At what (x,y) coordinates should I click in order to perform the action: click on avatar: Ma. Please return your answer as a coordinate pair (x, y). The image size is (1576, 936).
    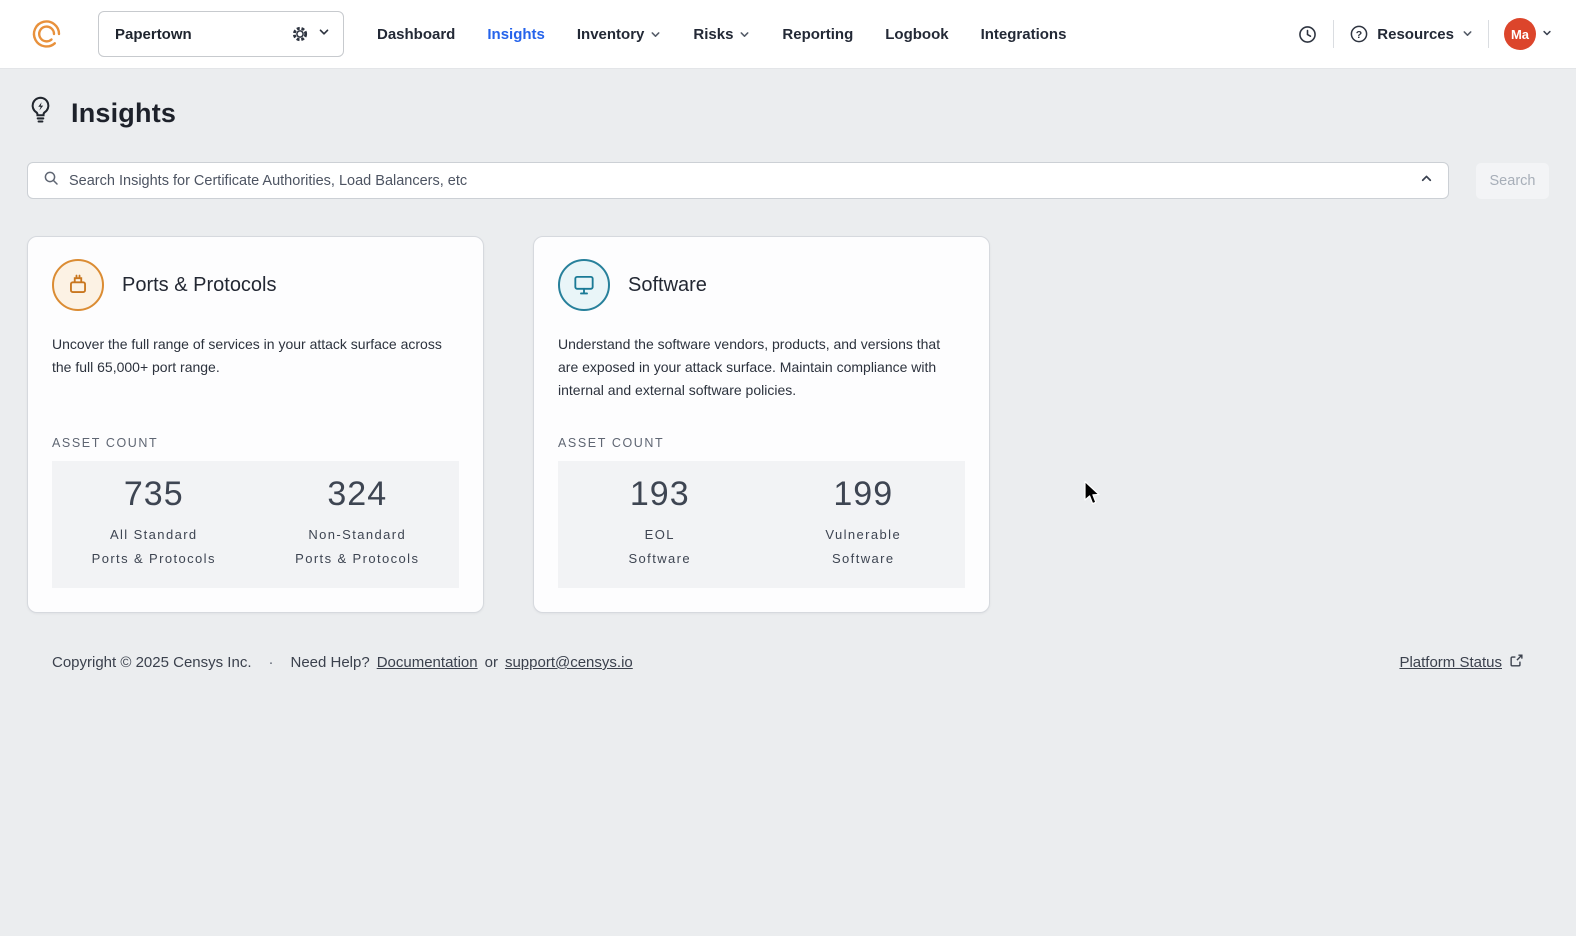
    Looking at the image, I should click on (1520, 34).